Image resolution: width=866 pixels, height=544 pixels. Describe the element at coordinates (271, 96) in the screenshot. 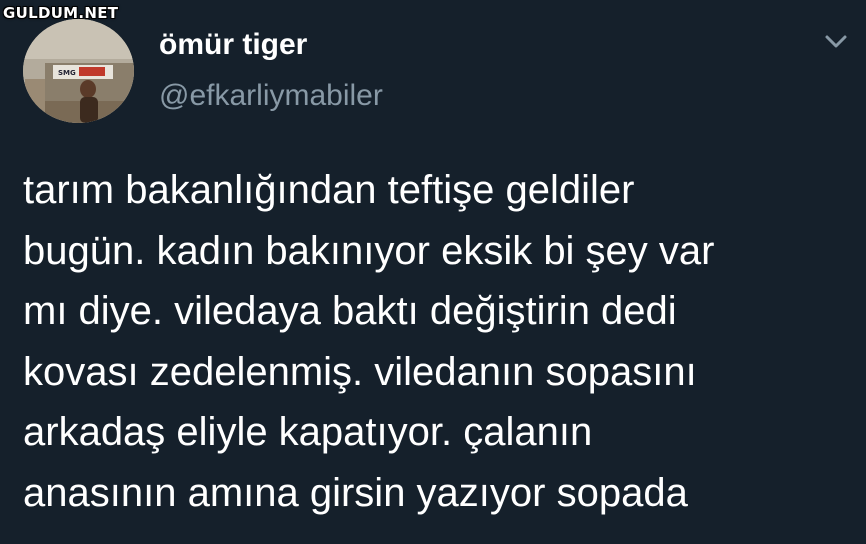

I see `author-handle: @efkarliymabiler` at that location.